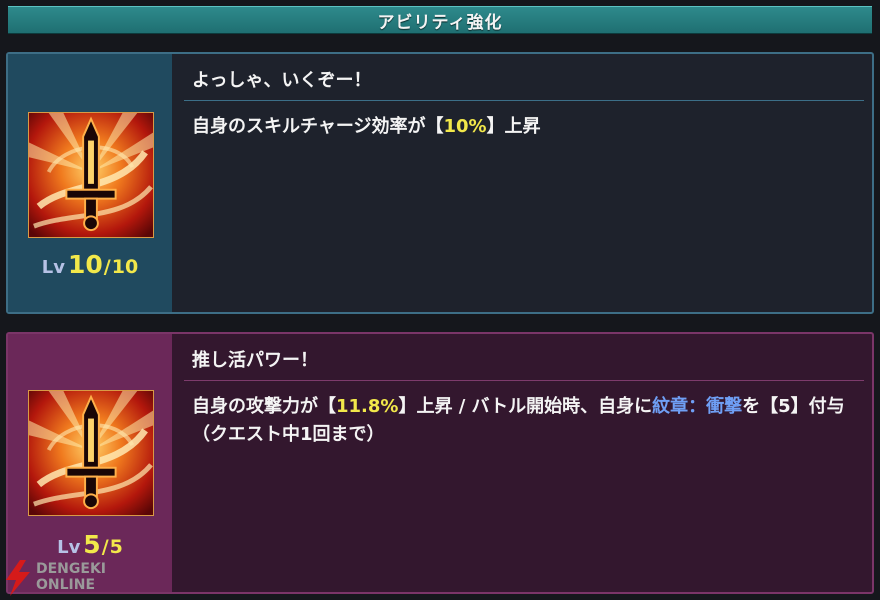 This screenshot has width=880, height=600. I want to click on watermark-logo: DENGEKI ONLINE, so click(74, 577).